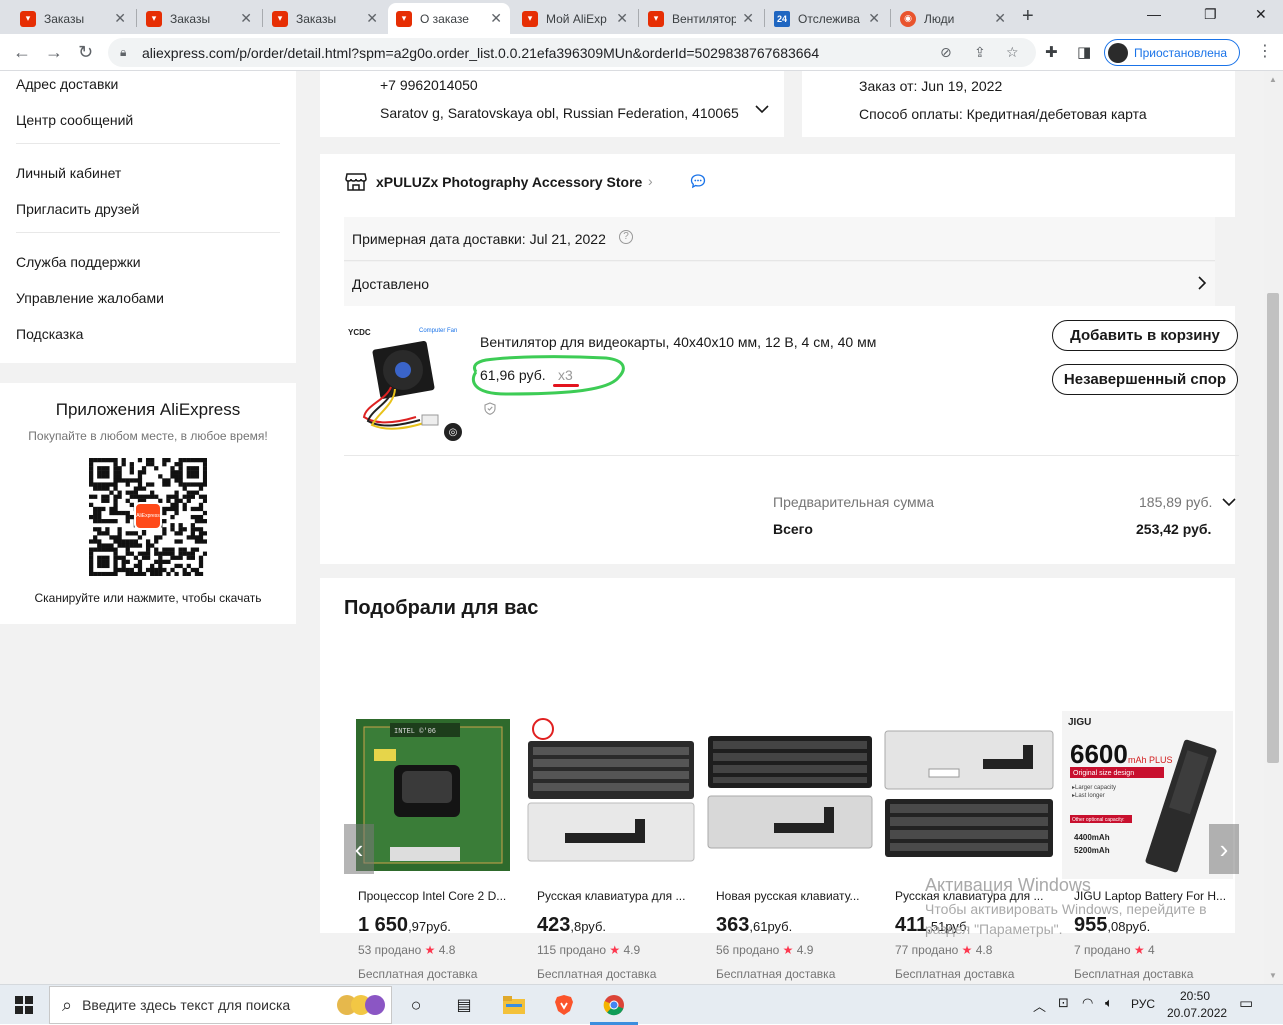  I want to click on browser-tab: ◉ Люди ✕, so click(953, 18).